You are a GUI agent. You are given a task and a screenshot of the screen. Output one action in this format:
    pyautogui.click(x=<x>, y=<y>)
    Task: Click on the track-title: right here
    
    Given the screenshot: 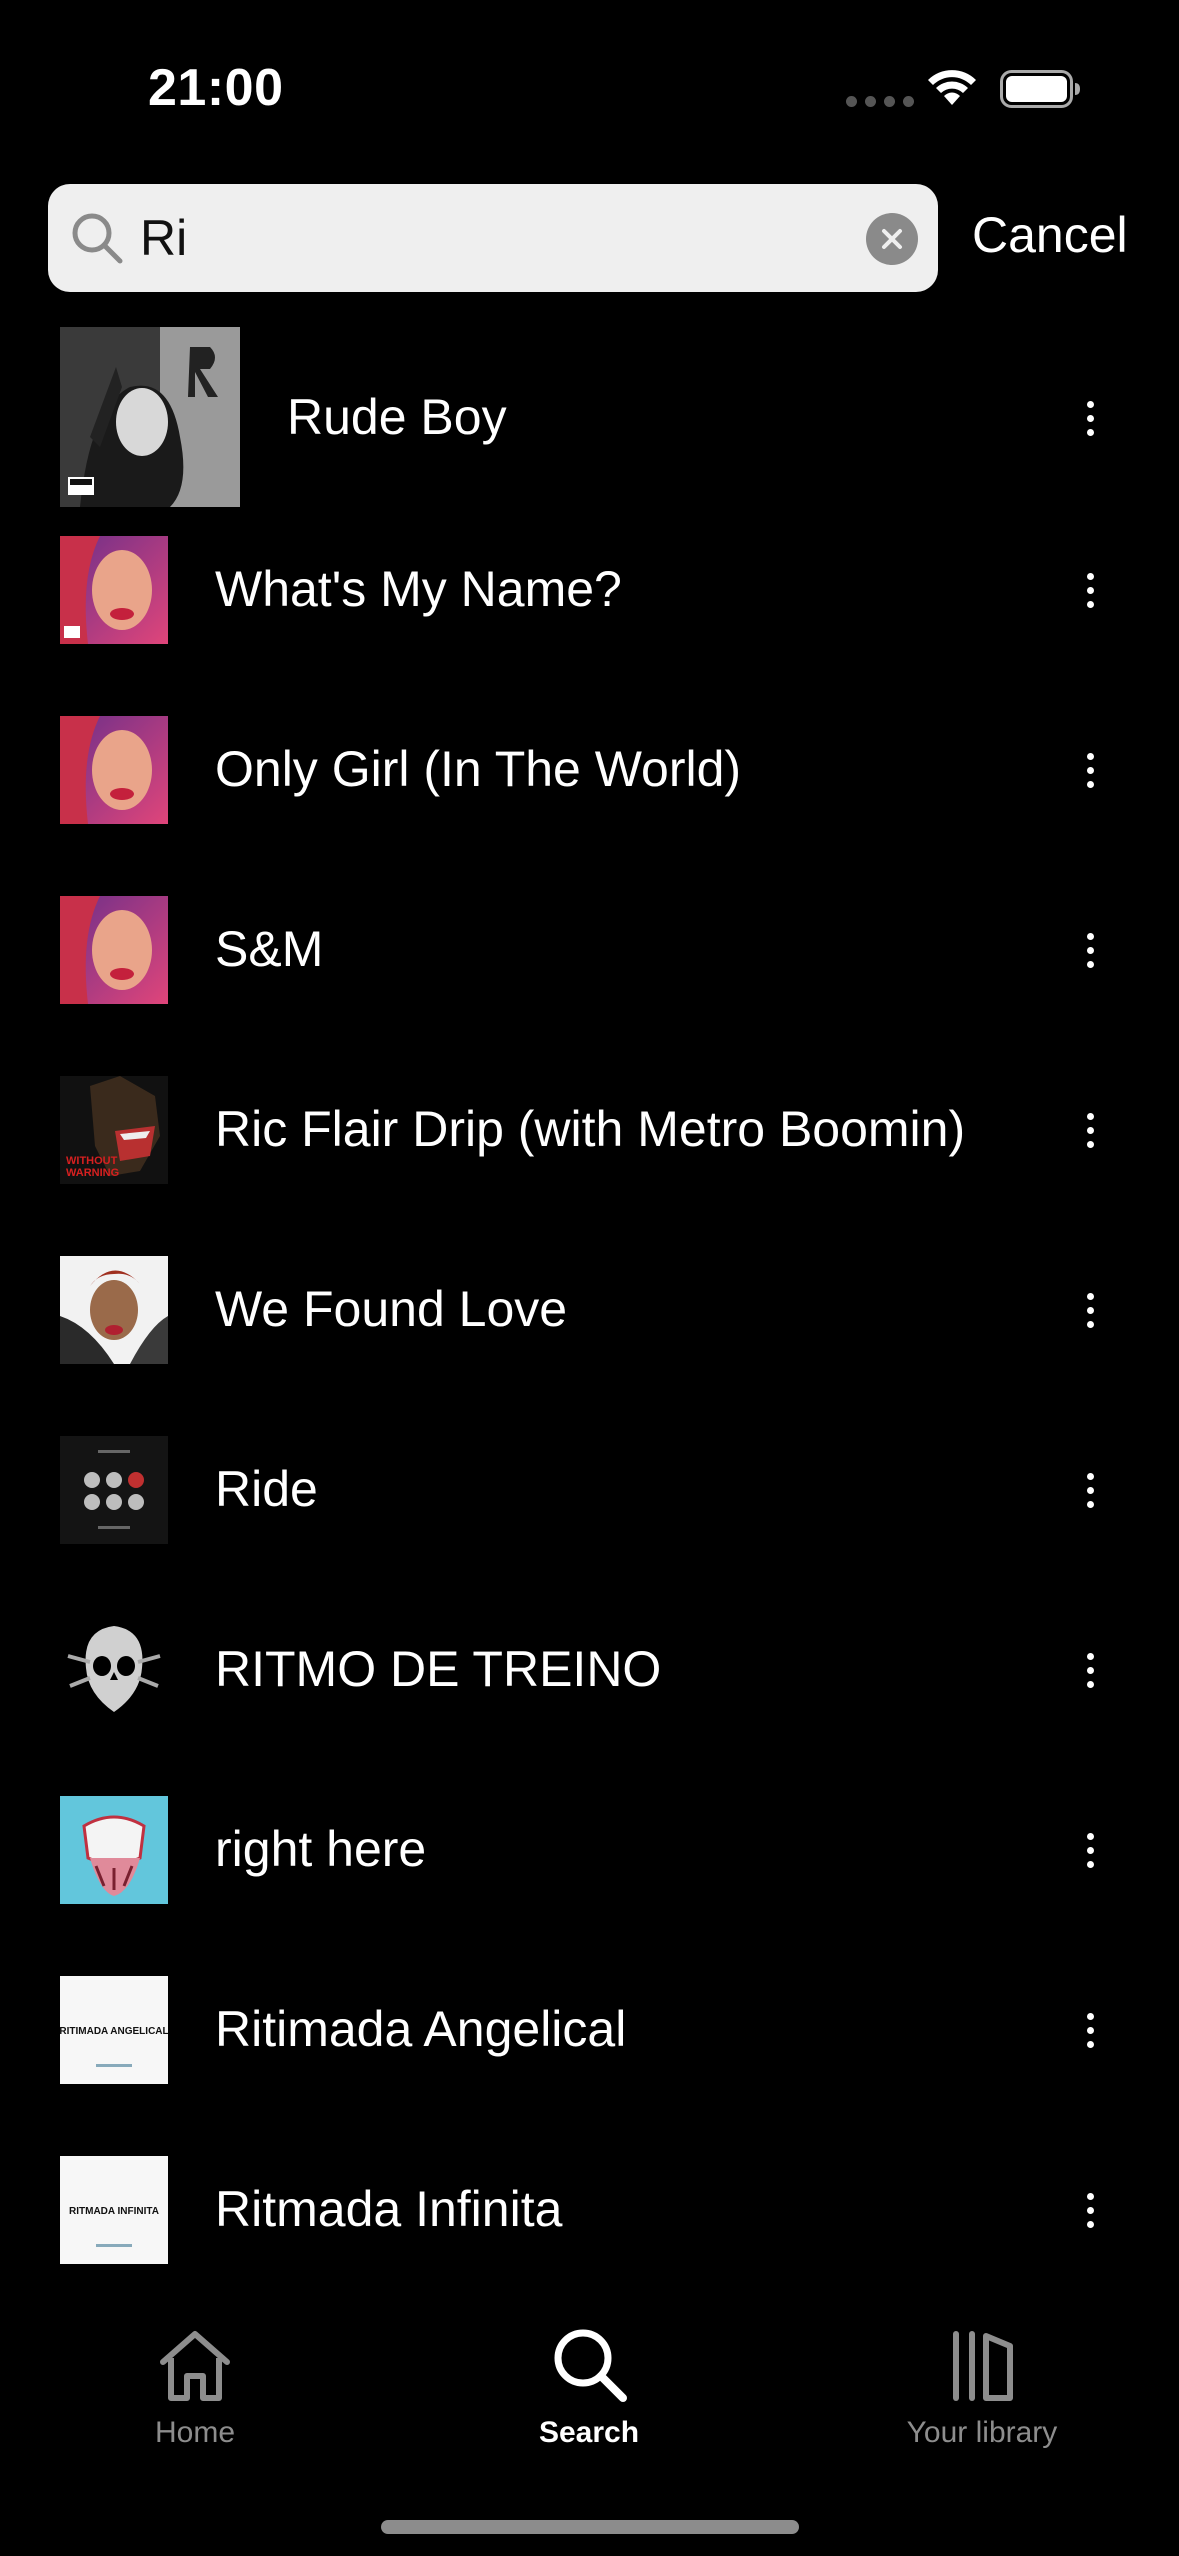 What is the action you would take?
    pyautogui.click(x=321, y=1849)
    